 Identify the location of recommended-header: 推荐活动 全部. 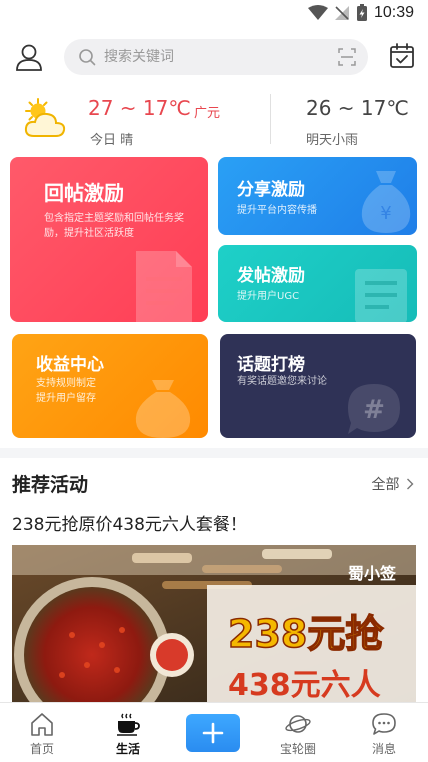
(214, 482).